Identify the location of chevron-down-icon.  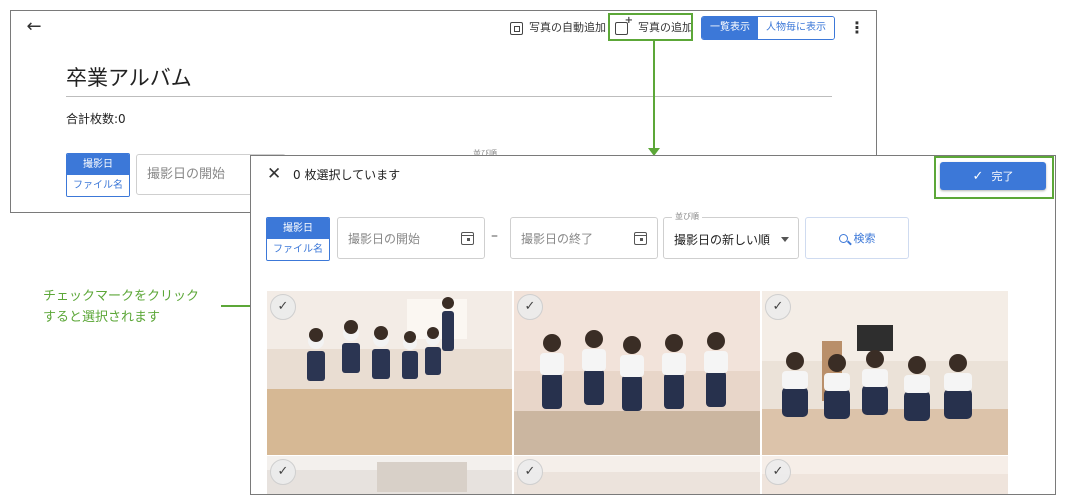
(785, 239).